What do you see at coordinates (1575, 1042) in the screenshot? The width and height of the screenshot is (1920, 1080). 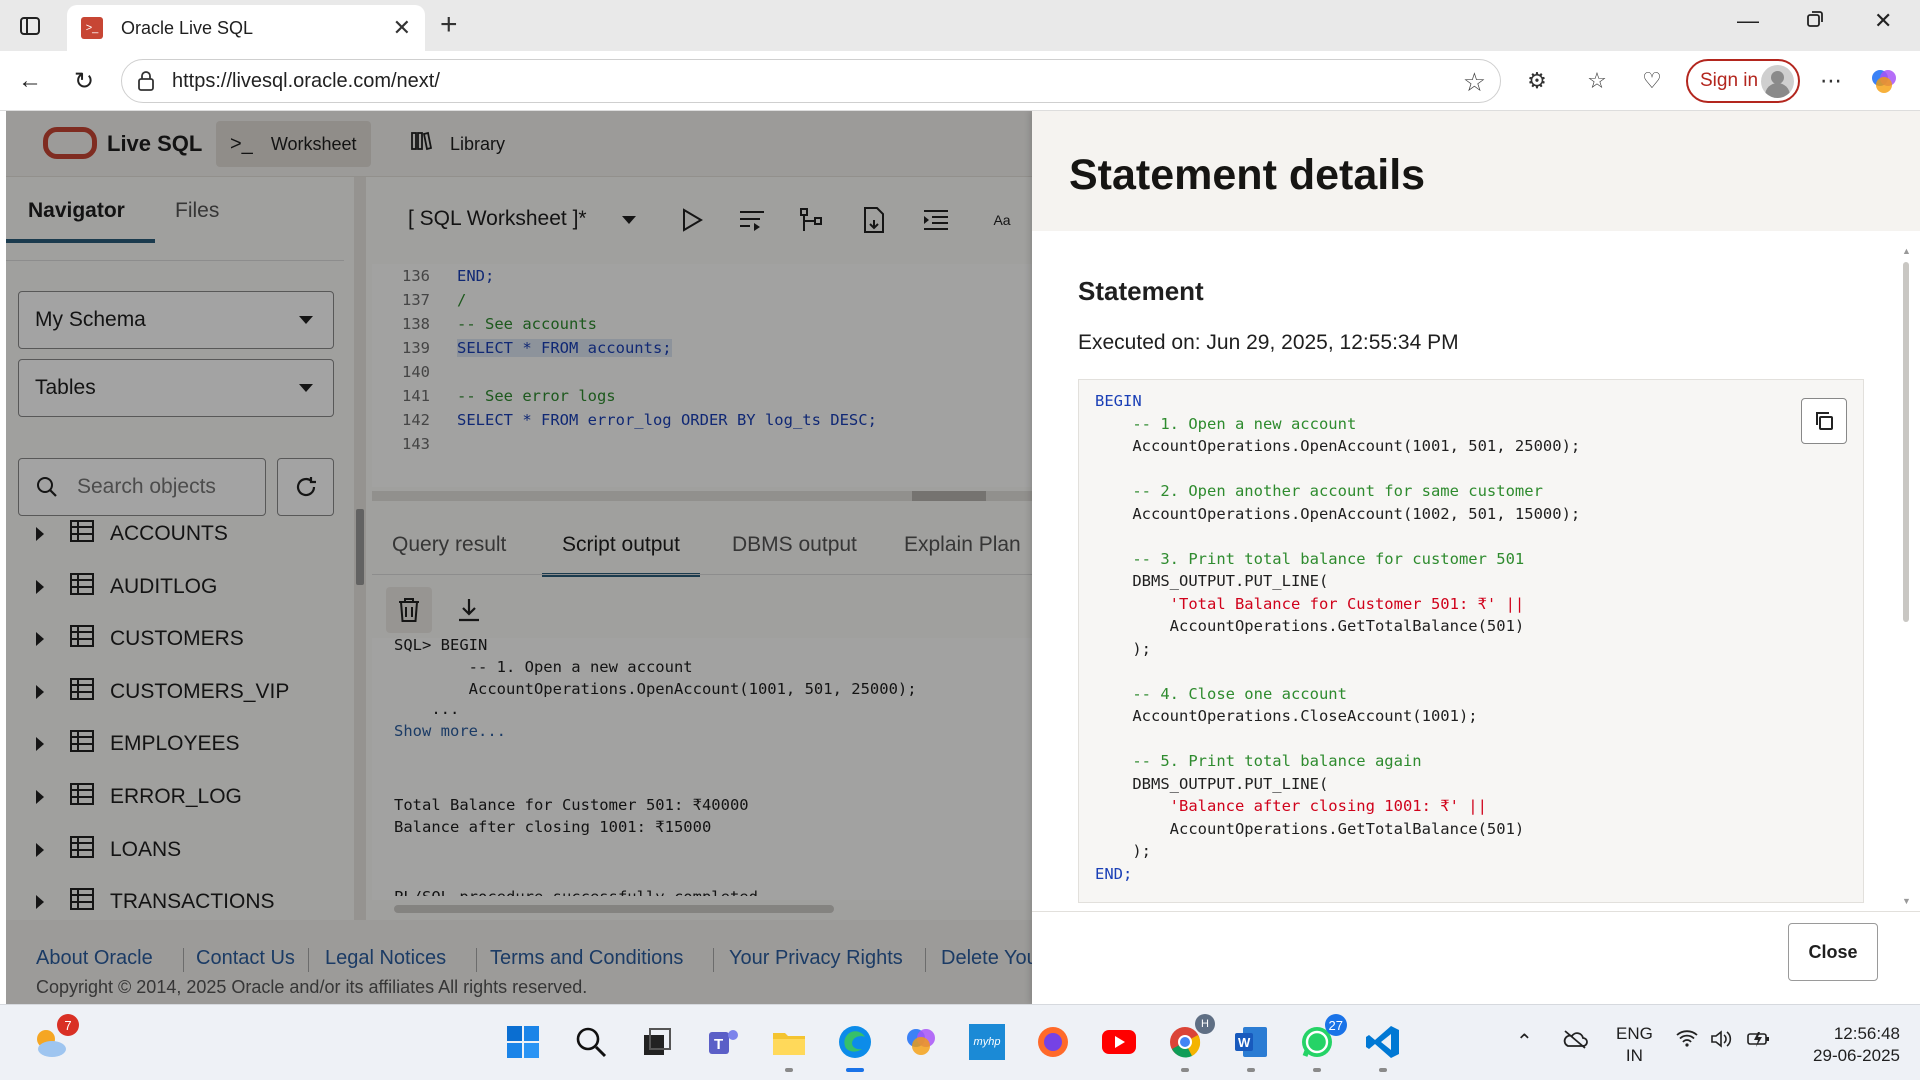 I see `onedrive-offline-icon` at bounding box center [1575, 1042].